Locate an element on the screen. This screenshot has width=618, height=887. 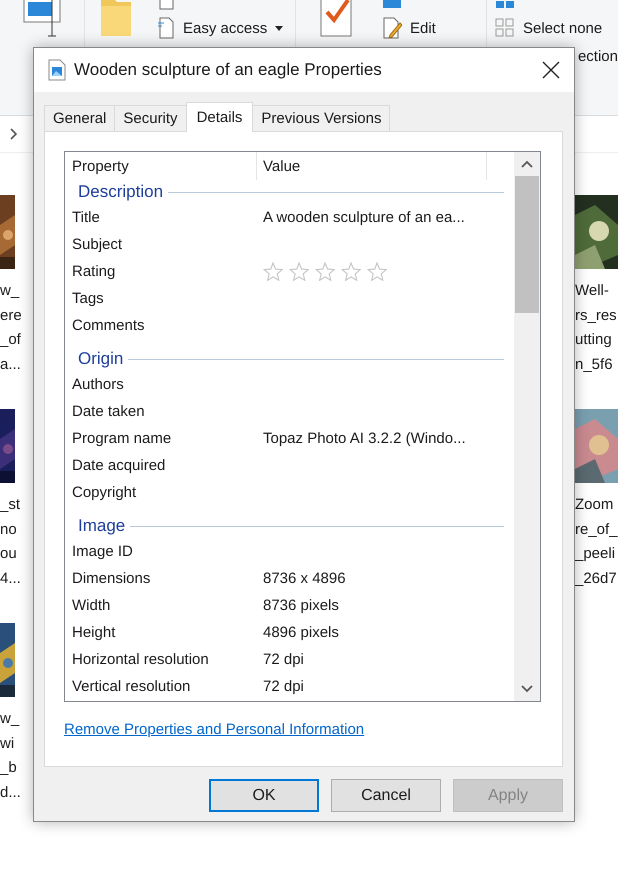
select-none-label: Select none is located at coordinates (562, 28).